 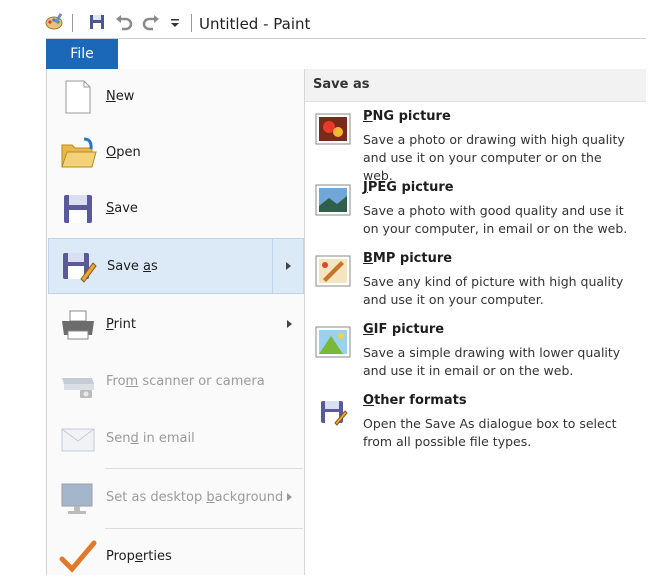 I want to click on menu-item-properties: Properties, so click(x=176, y=557).